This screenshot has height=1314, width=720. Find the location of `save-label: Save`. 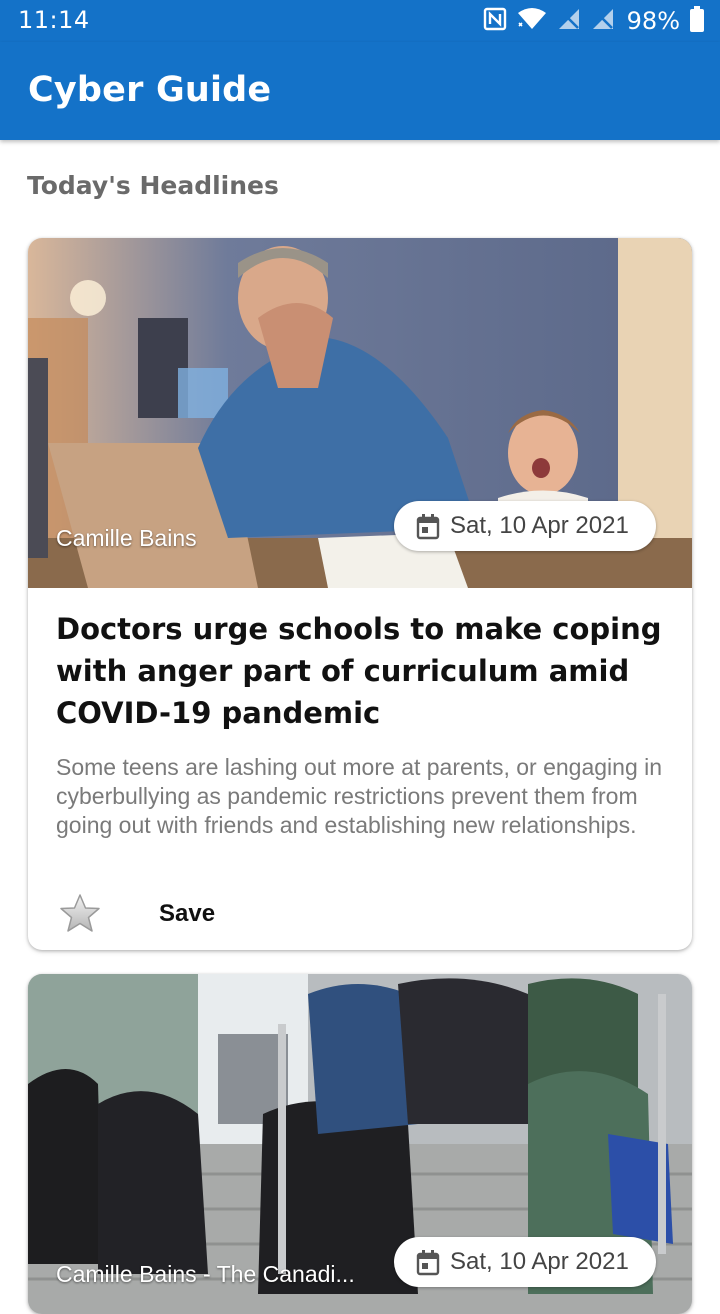

save-label: Save is located at coordinates (187, 913).